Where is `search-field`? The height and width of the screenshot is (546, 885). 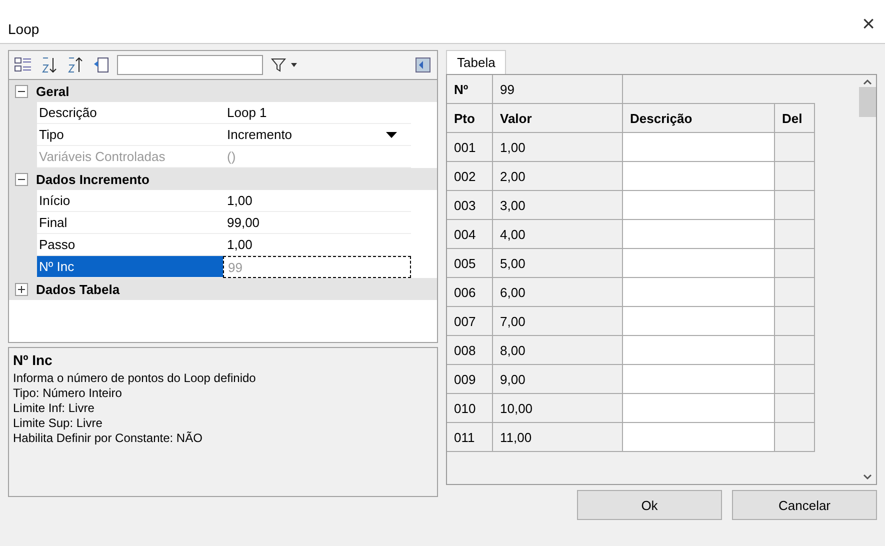
search-field is located at coordinates (190, 65).